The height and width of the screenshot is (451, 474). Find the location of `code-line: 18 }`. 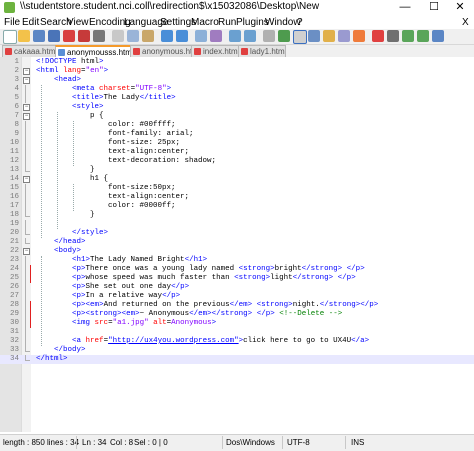

code-line: 18 } is located at coordinates (237, 215).